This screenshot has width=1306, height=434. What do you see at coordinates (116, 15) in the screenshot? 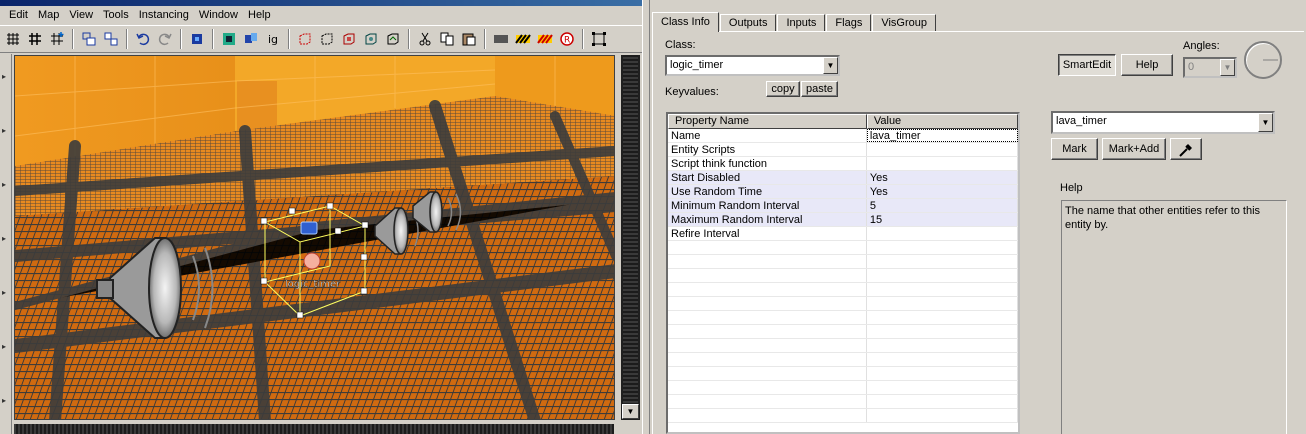
I see `menu-tools: Tools` at bounding box center [116, 15].